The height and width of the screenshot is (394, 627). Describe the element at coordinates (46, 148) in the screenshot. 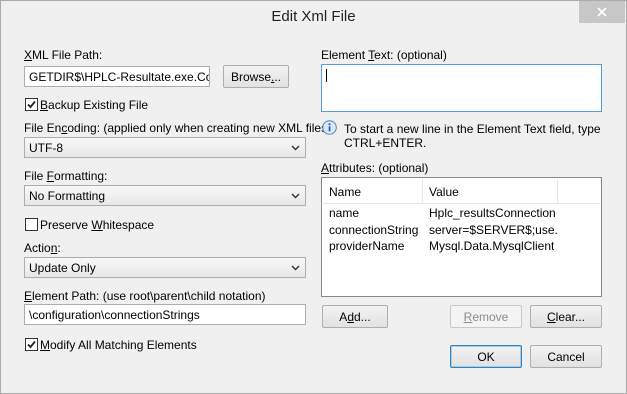

I see `file-encoding-value: UTF-8` at that location.